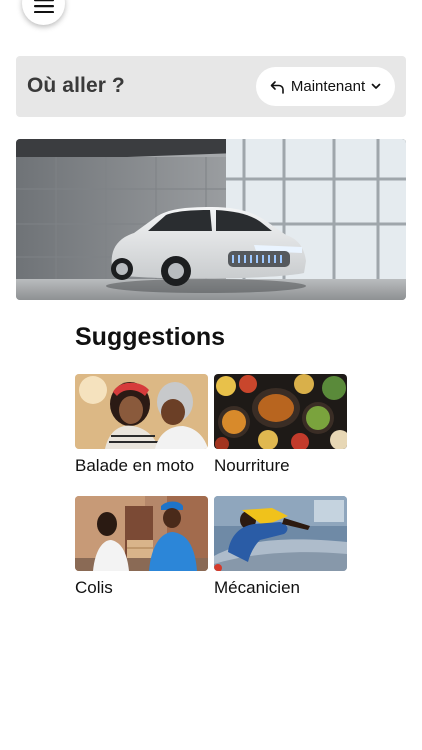 The width and height of the screenshot is (422, 750). I want to click on menu-button, so click(43, 12).